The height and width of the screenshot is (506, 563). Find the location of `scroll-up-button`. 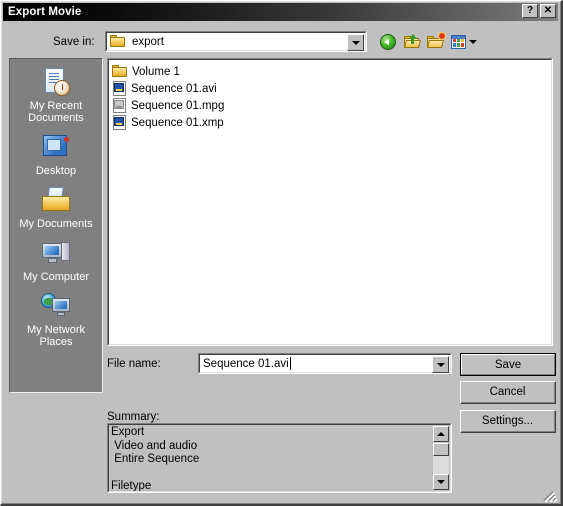

scroll-up-button is located at coordinates (441, 434).